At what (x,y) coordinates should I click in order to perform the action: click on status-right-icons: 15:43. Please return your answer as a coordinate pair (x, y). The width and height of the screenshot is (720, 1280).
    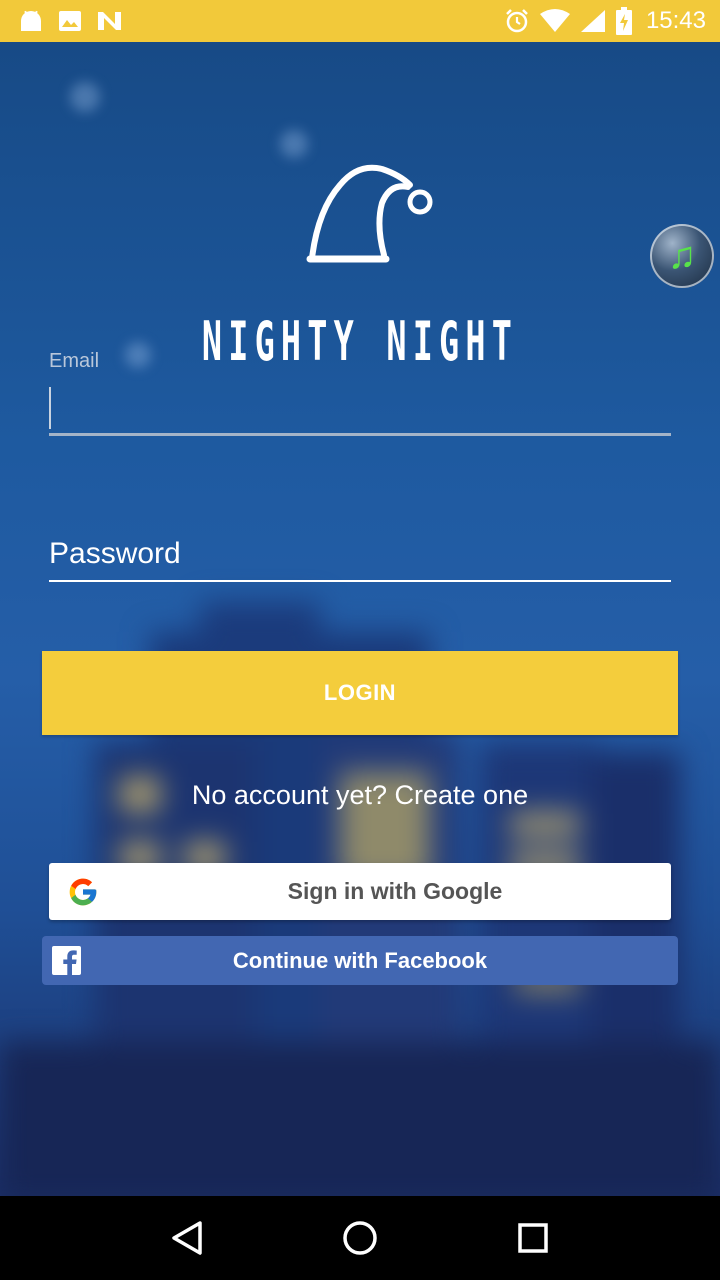
    Looking at the image, I should click on (605, 21).